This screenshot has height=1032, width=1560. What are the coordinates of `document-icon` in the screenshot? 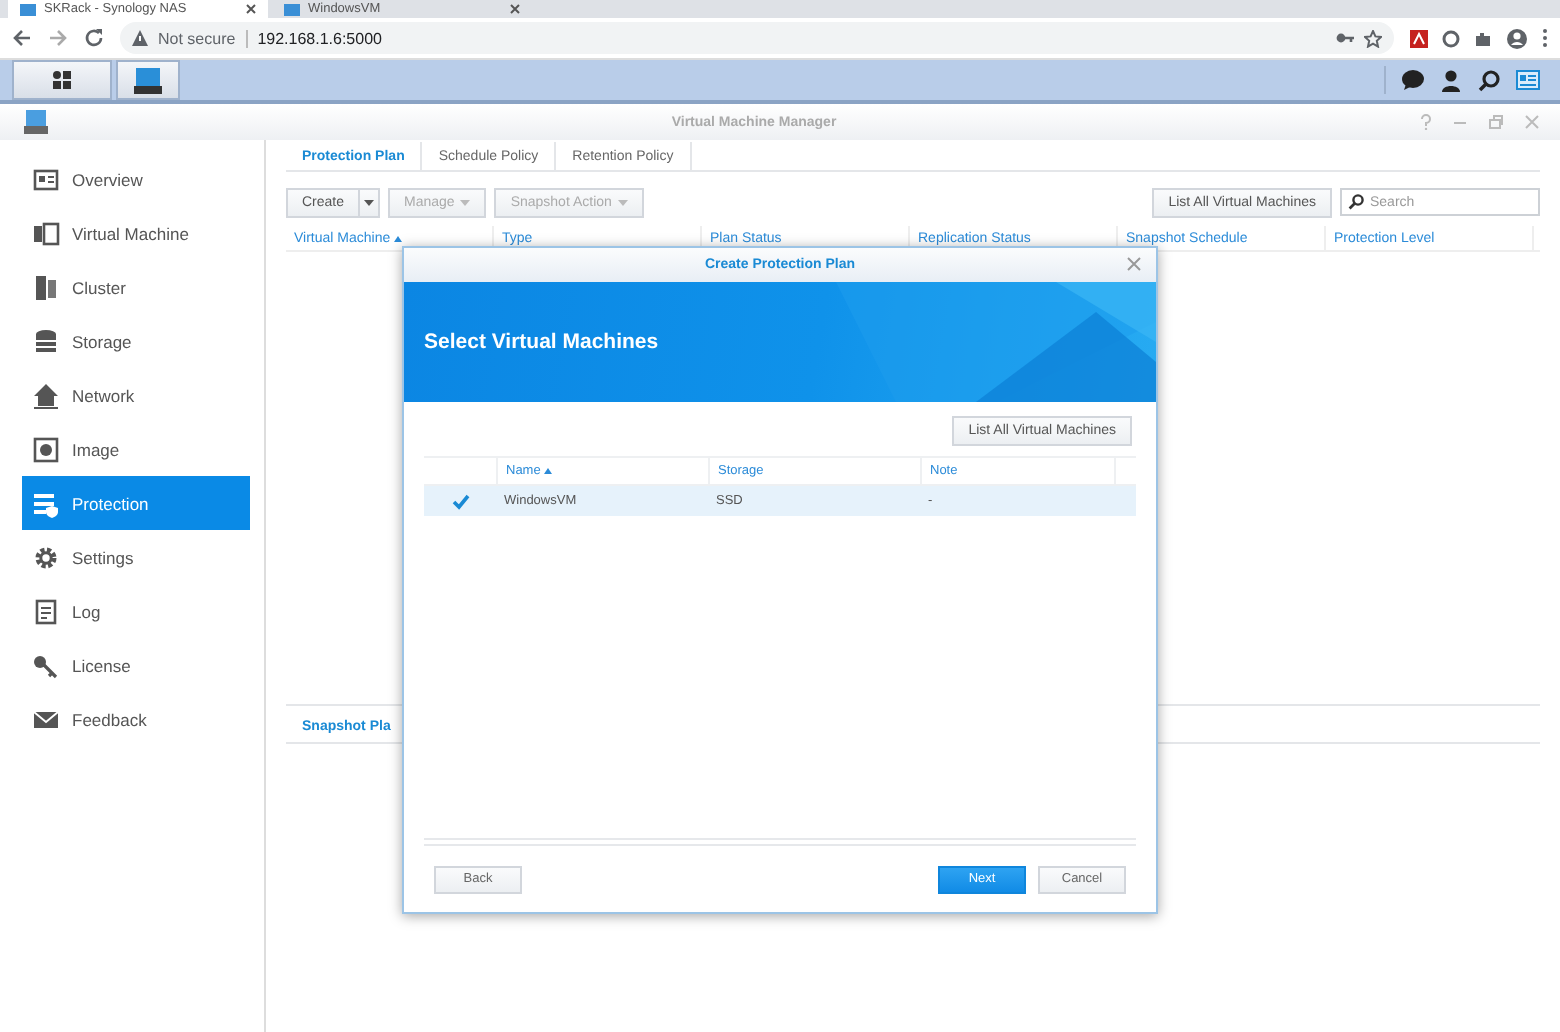 It's located at (46, 611).